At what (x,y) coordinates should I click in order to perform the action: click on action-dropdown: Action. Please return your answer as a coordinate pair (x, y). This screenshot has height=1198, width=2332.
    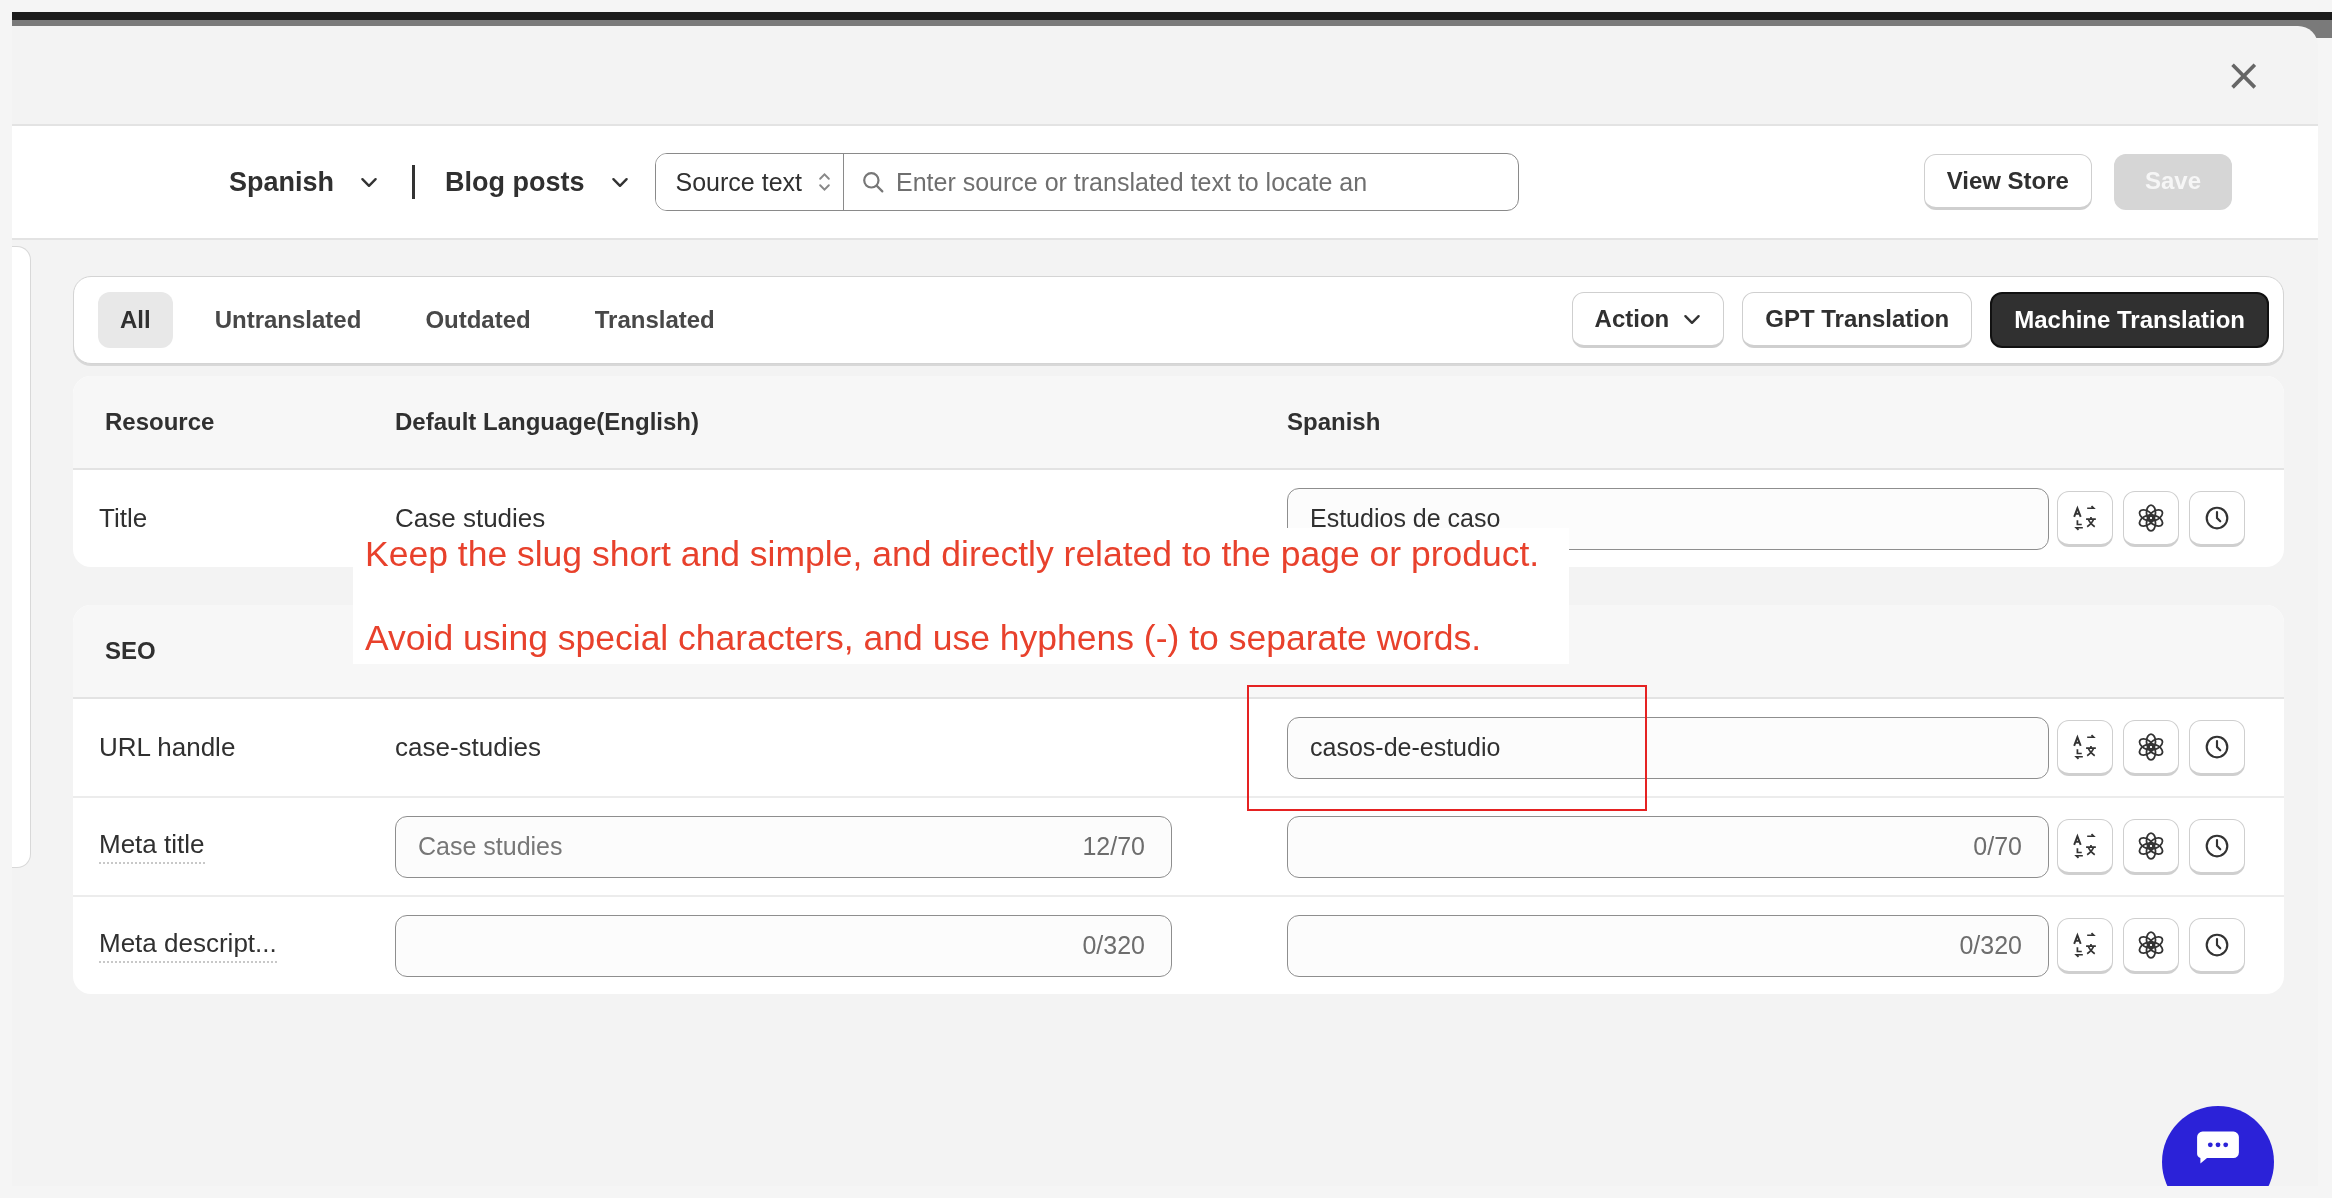
    Looking at the image, I should click on (1648, 320).